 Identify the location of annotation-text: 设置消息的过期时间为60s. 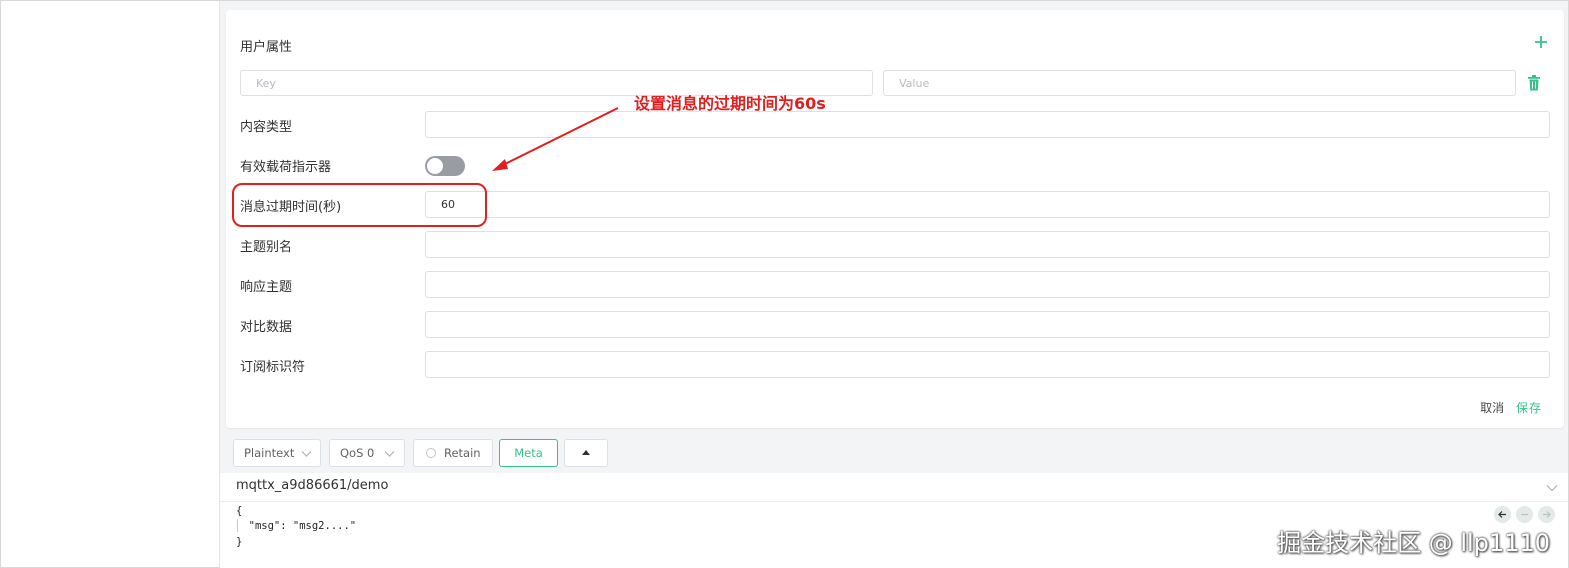
(730, 103).